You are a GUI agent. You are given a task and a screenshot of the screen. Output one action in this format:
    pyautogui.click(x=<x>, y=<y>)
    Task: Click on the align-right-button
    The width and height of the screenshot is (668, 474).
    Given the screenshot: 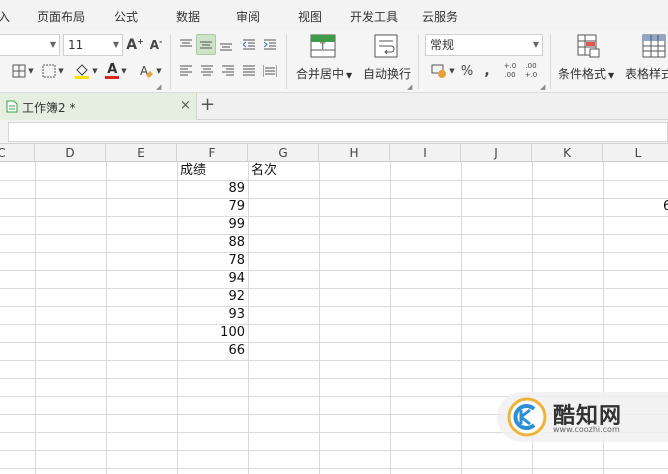 What is the action you would take?
    pyautogui.click(x=228, y=71)
    